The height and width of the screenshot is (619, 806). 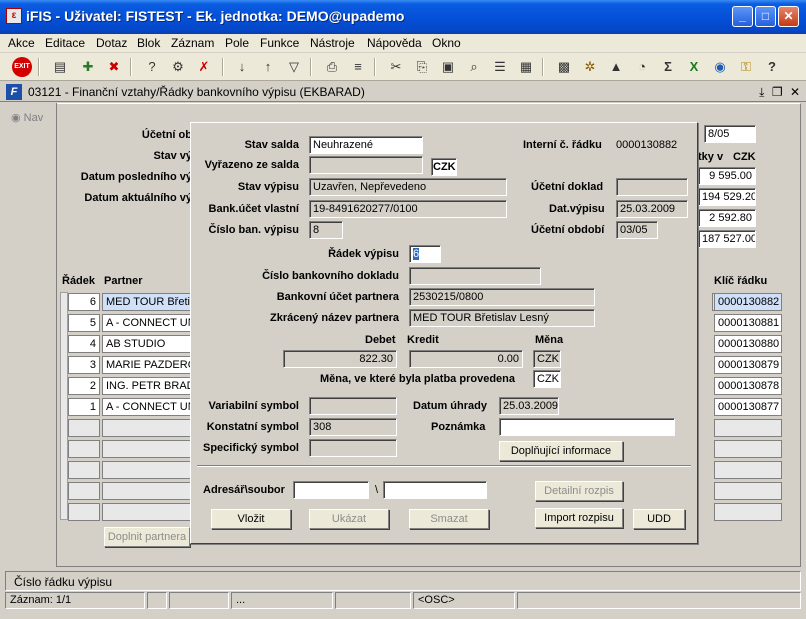 What do you see at coordinates (788, 16) in the screenshot?
I see `close-button: ✕` at bounding box center [788, 16].